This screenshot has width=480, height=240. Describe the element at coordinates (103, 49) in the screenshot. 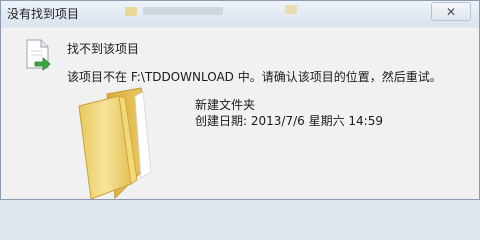

I see `dialog-heading: 找不到该项目` at that location.